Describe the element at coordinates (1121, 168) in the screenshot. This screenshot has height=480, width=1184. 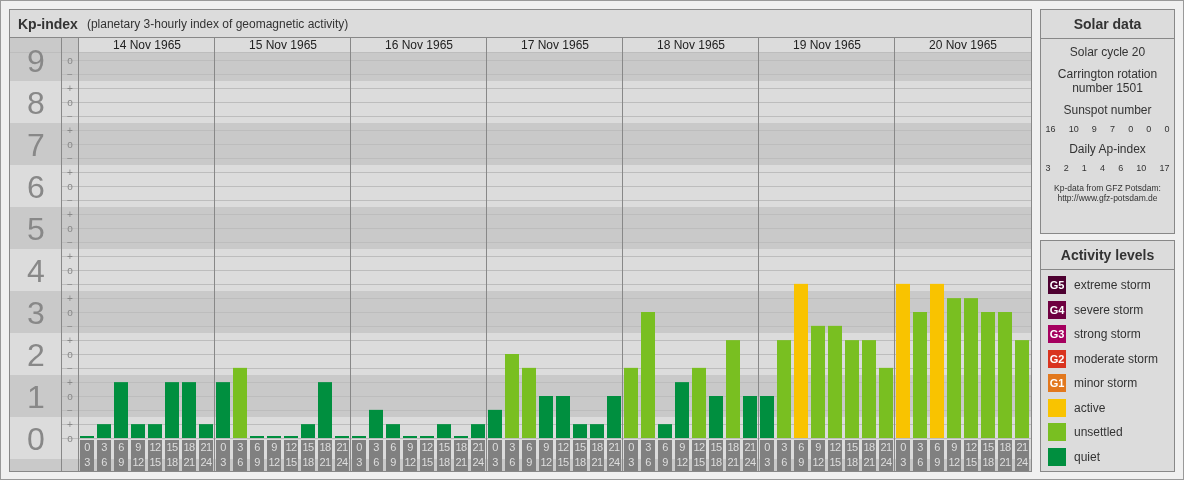
I see `ap-index-value: 6` at that location.